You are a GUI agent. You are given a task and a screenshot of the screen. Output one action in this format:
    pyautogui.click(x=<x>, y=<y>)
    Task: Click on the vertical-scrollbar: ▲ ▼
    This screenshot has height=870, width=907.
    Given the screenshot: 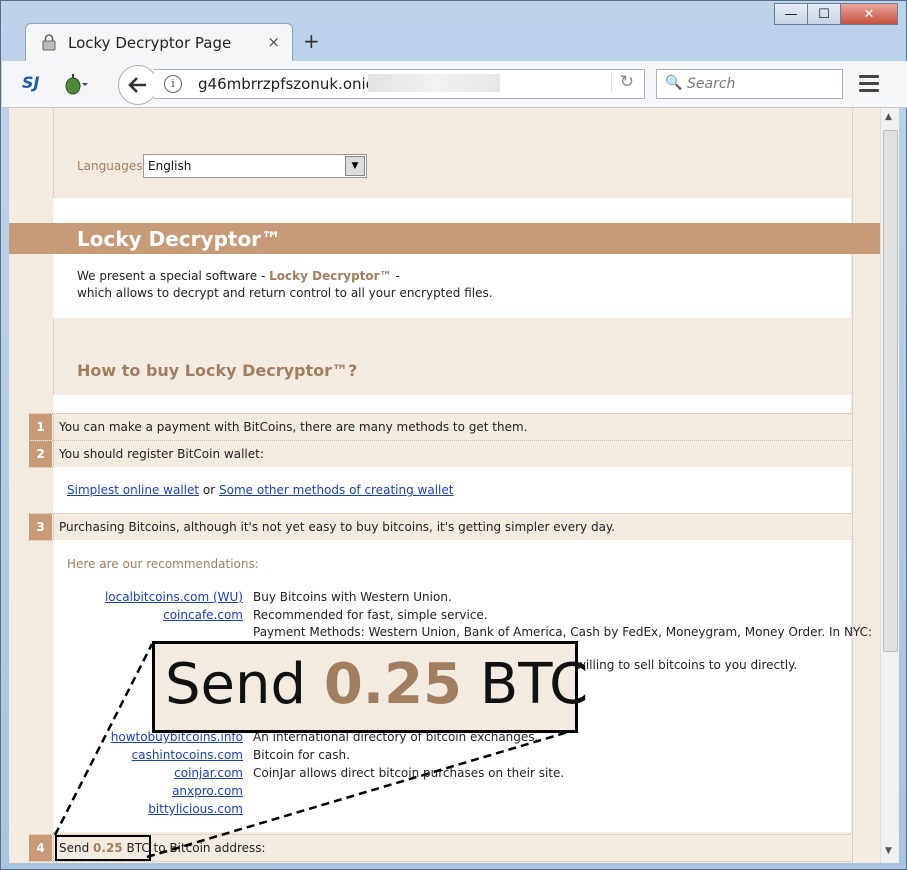 What is the action you would take?
    pyautogui.click(x=889, y=485)
    